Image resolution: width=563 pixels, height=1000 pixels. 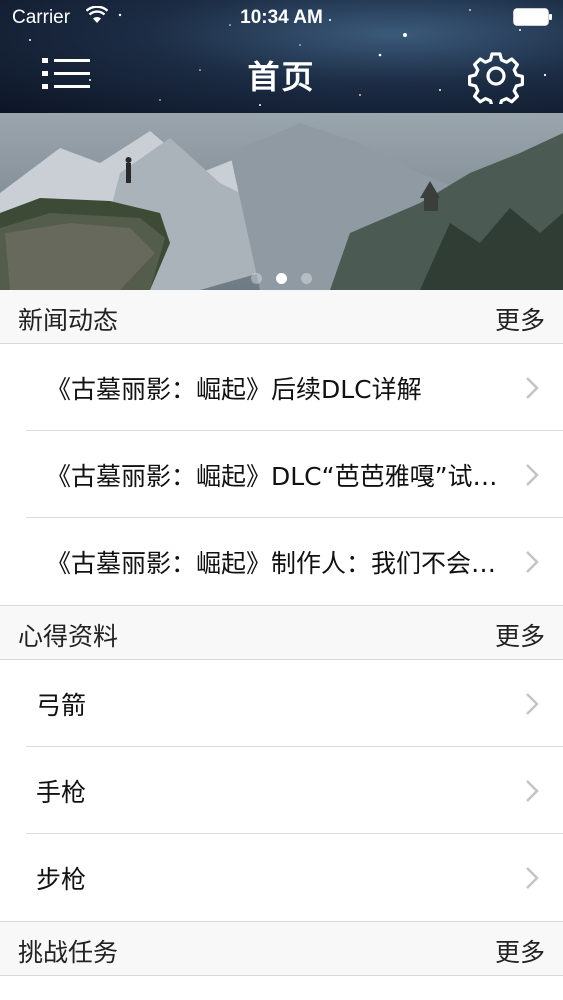 I want to click on battery-icon, so click(x=532, y=17).